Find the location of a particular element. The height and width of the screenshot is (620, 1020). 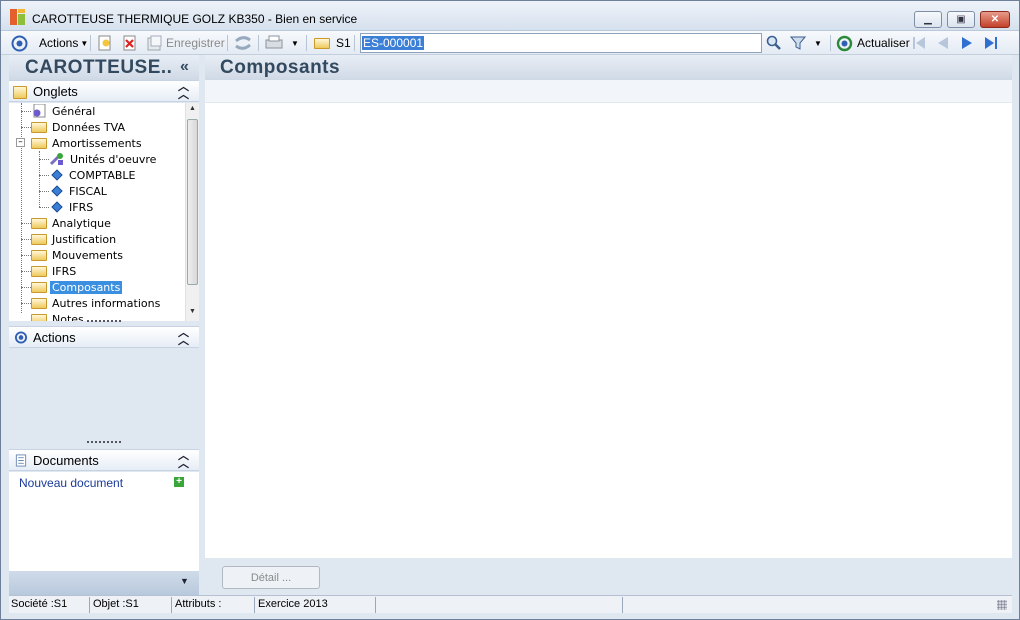

tree-item-justification: Justification is located at coordinates (74, 239).